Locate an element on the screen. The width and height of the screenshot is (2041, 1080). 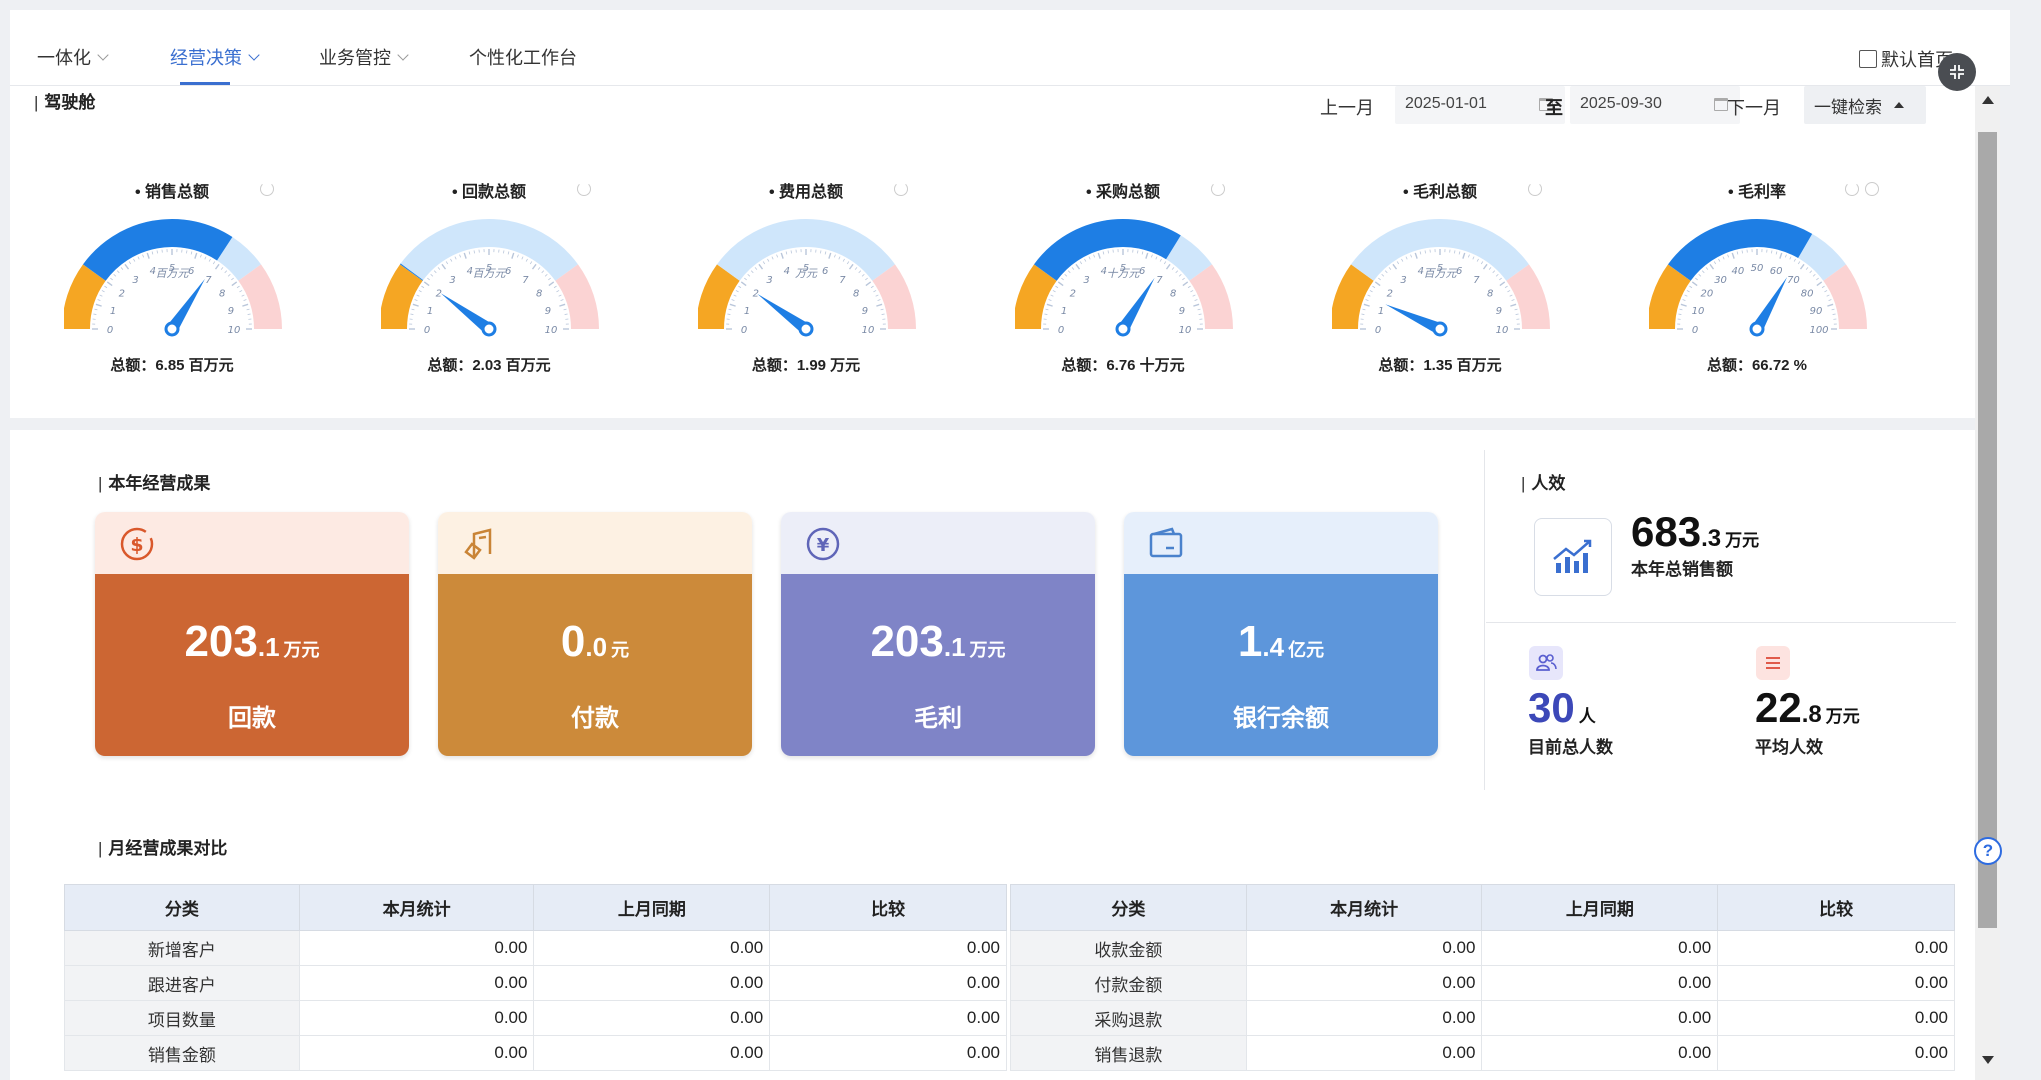
row-category: 新增客户 is located at coordinates (182, 948).